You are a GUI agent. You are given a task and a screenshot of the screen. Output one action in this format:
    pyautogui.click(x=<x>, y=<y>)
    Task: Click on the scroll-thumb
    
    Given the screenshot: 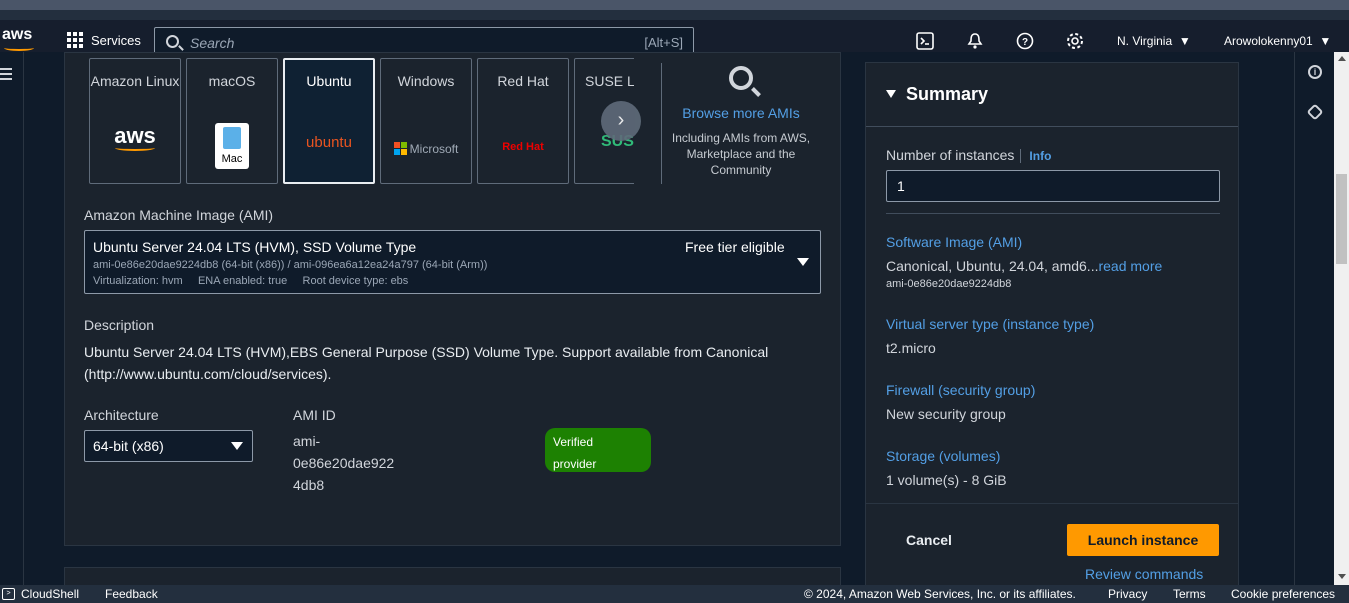 What is the action you would take?
    pyautogui.click(x=1341, y=219)
    